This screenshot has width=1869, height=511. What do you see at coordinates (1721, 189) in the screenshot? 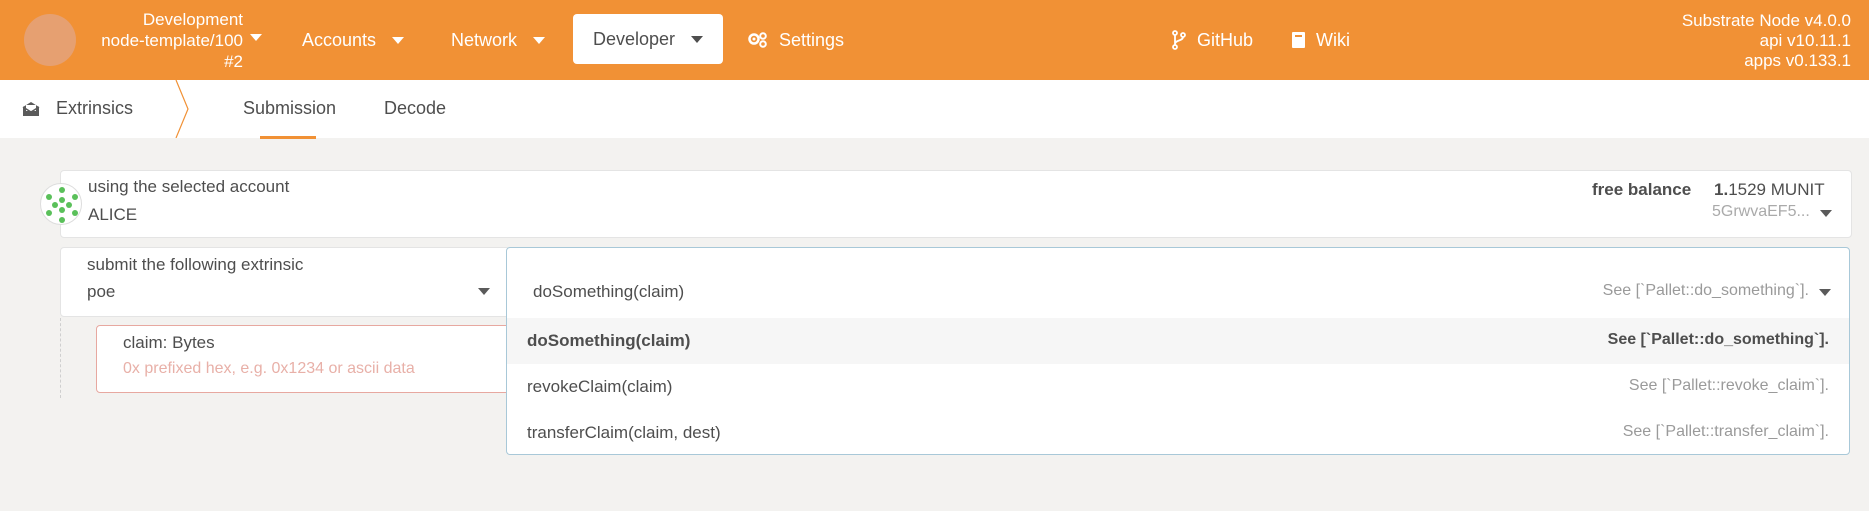
I see `balance-int: 1.` at bounding box center [1721, 189].